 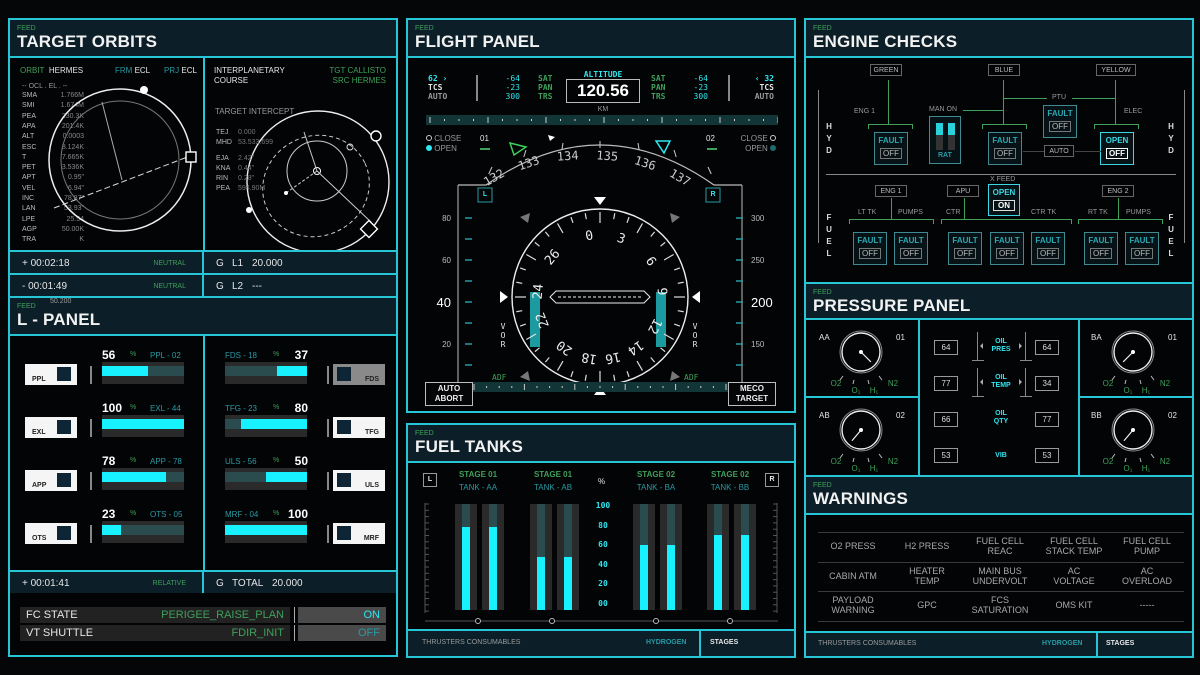 I want to click on x-feed-toggle: ON, so click(x=1004, y=205).